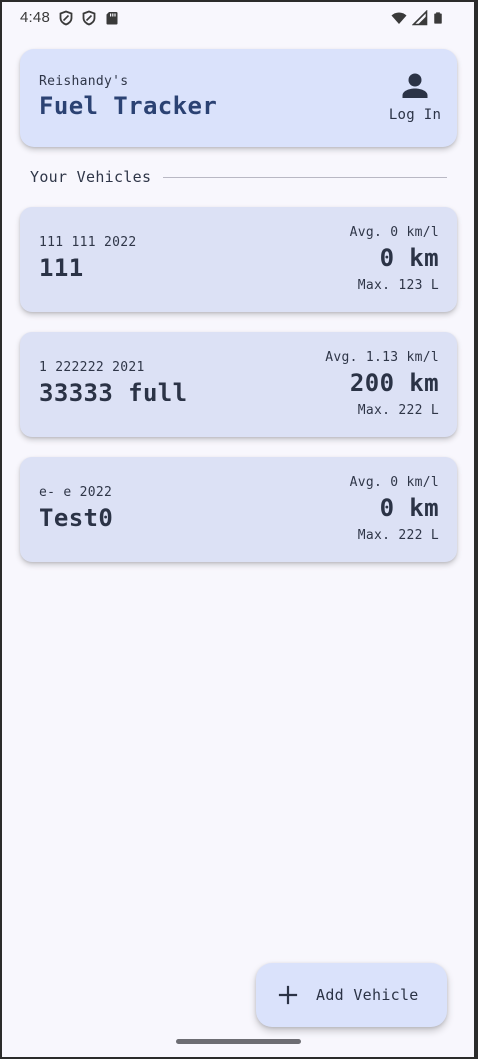 The height and width of the screenshot is (1059, 478). I want to click on section-divider, so click(305, 177).